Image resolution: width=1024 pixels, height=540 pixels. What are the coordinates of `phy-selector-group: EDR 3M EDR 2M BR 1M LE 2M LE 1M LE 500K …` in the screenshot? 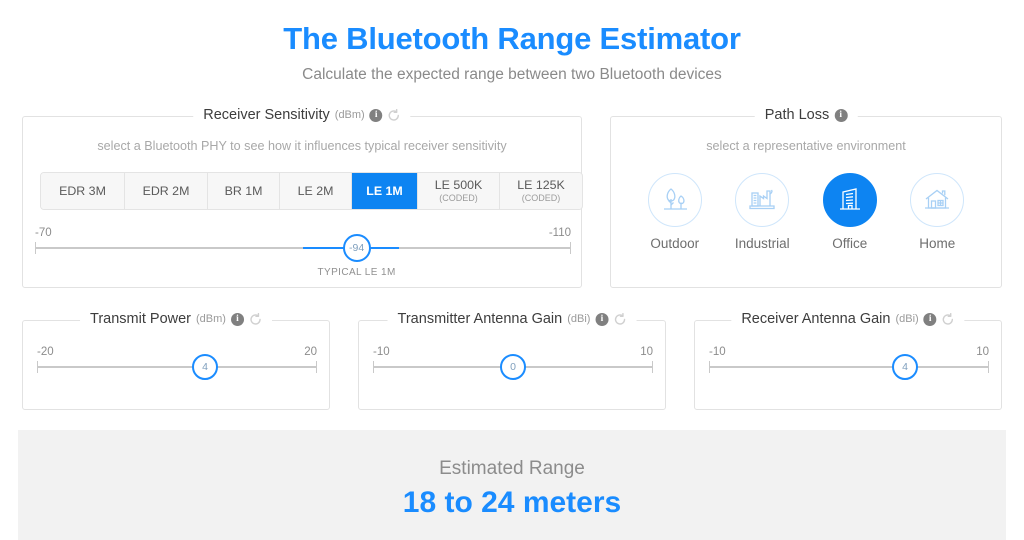 It's located at (311, 191).